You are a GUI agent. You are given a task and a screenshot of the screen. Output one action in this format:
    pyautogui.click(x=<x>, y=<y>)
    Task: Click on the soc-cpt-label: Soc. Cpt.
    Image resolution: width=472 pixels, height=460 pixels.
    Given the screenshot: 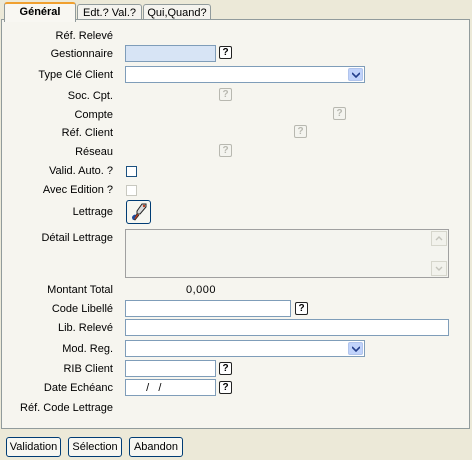 What is the action you would take?
    pyautogui.click(x=90, y=96)
    